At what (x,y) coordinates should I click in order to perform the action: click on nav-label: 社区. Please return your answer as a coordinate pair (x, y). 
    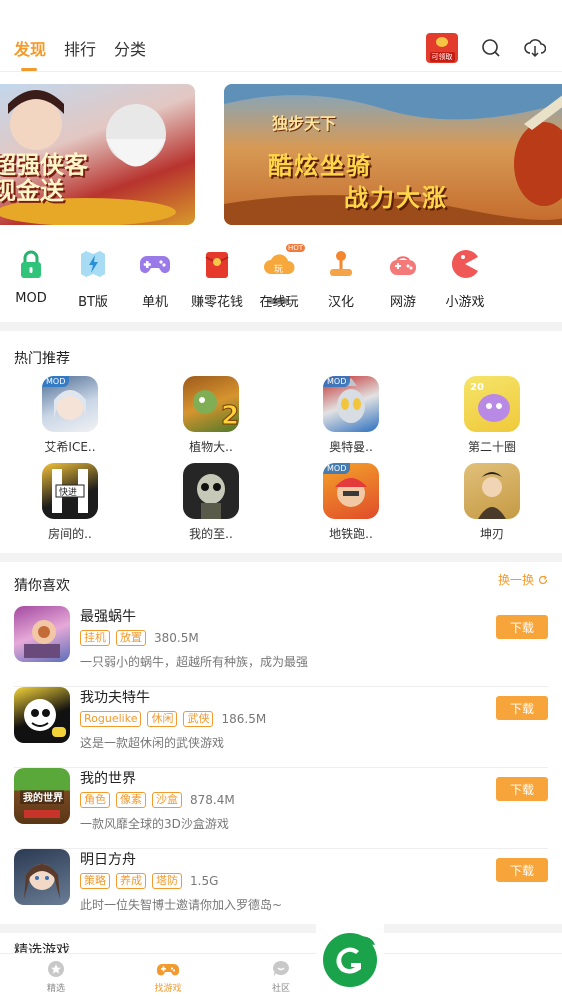
    Looking at the image, I should click on (280, 989).